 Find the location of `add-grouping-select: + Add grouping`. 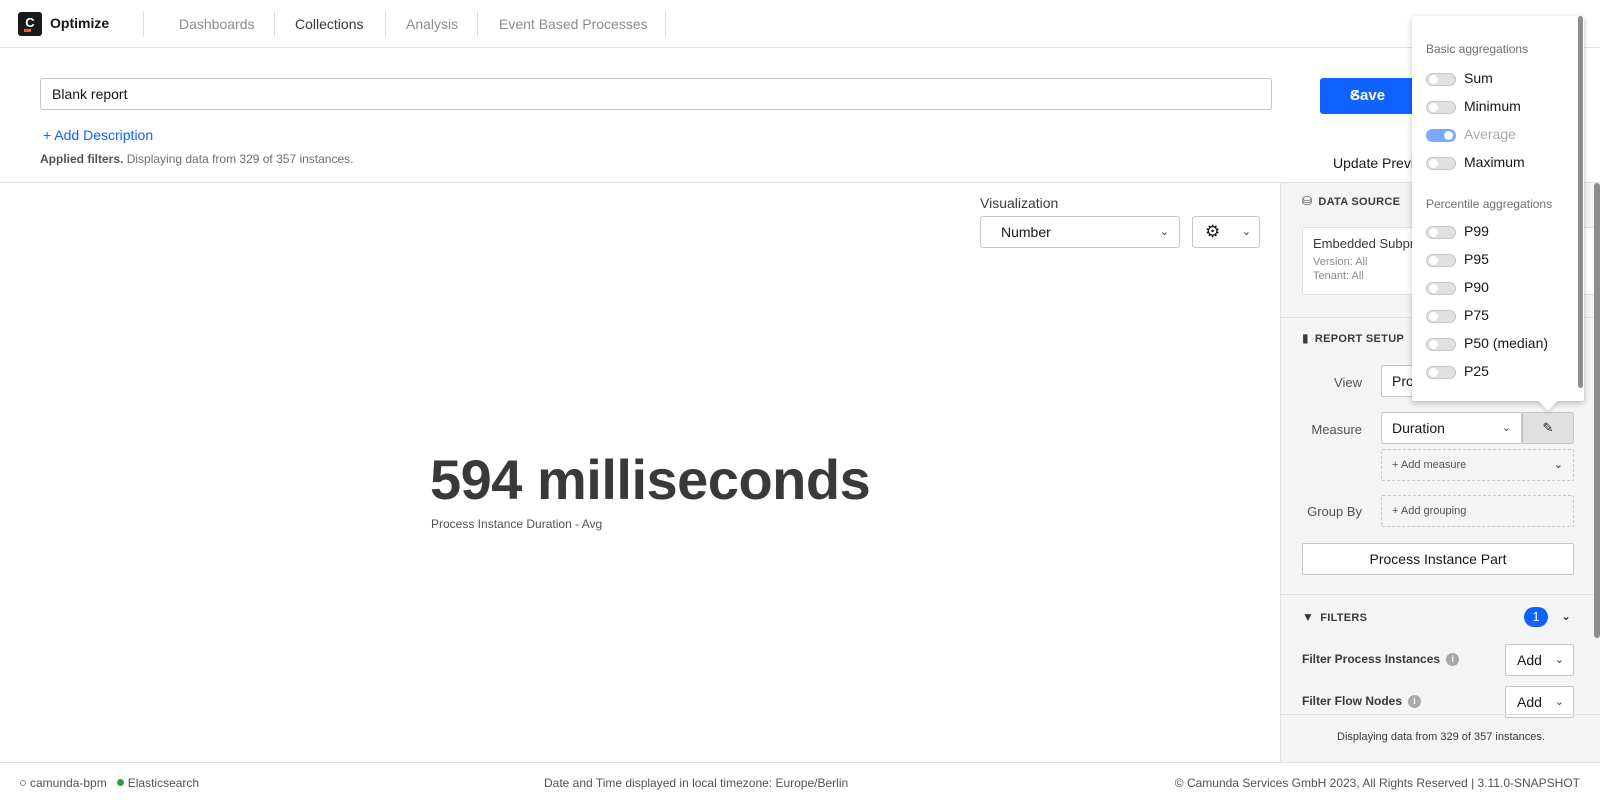

add-grouping-select: + Add grouping is located at coordinates (1477, 511).